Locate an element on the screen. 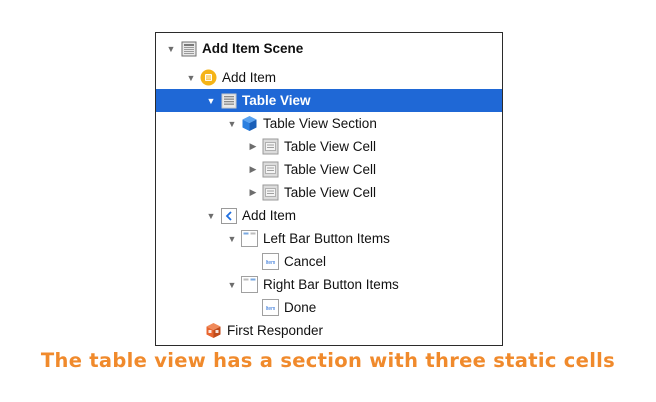 The width and height of the screenshot is (656, 402). outline-label: Table View Section is located at coordinates (320, 123).